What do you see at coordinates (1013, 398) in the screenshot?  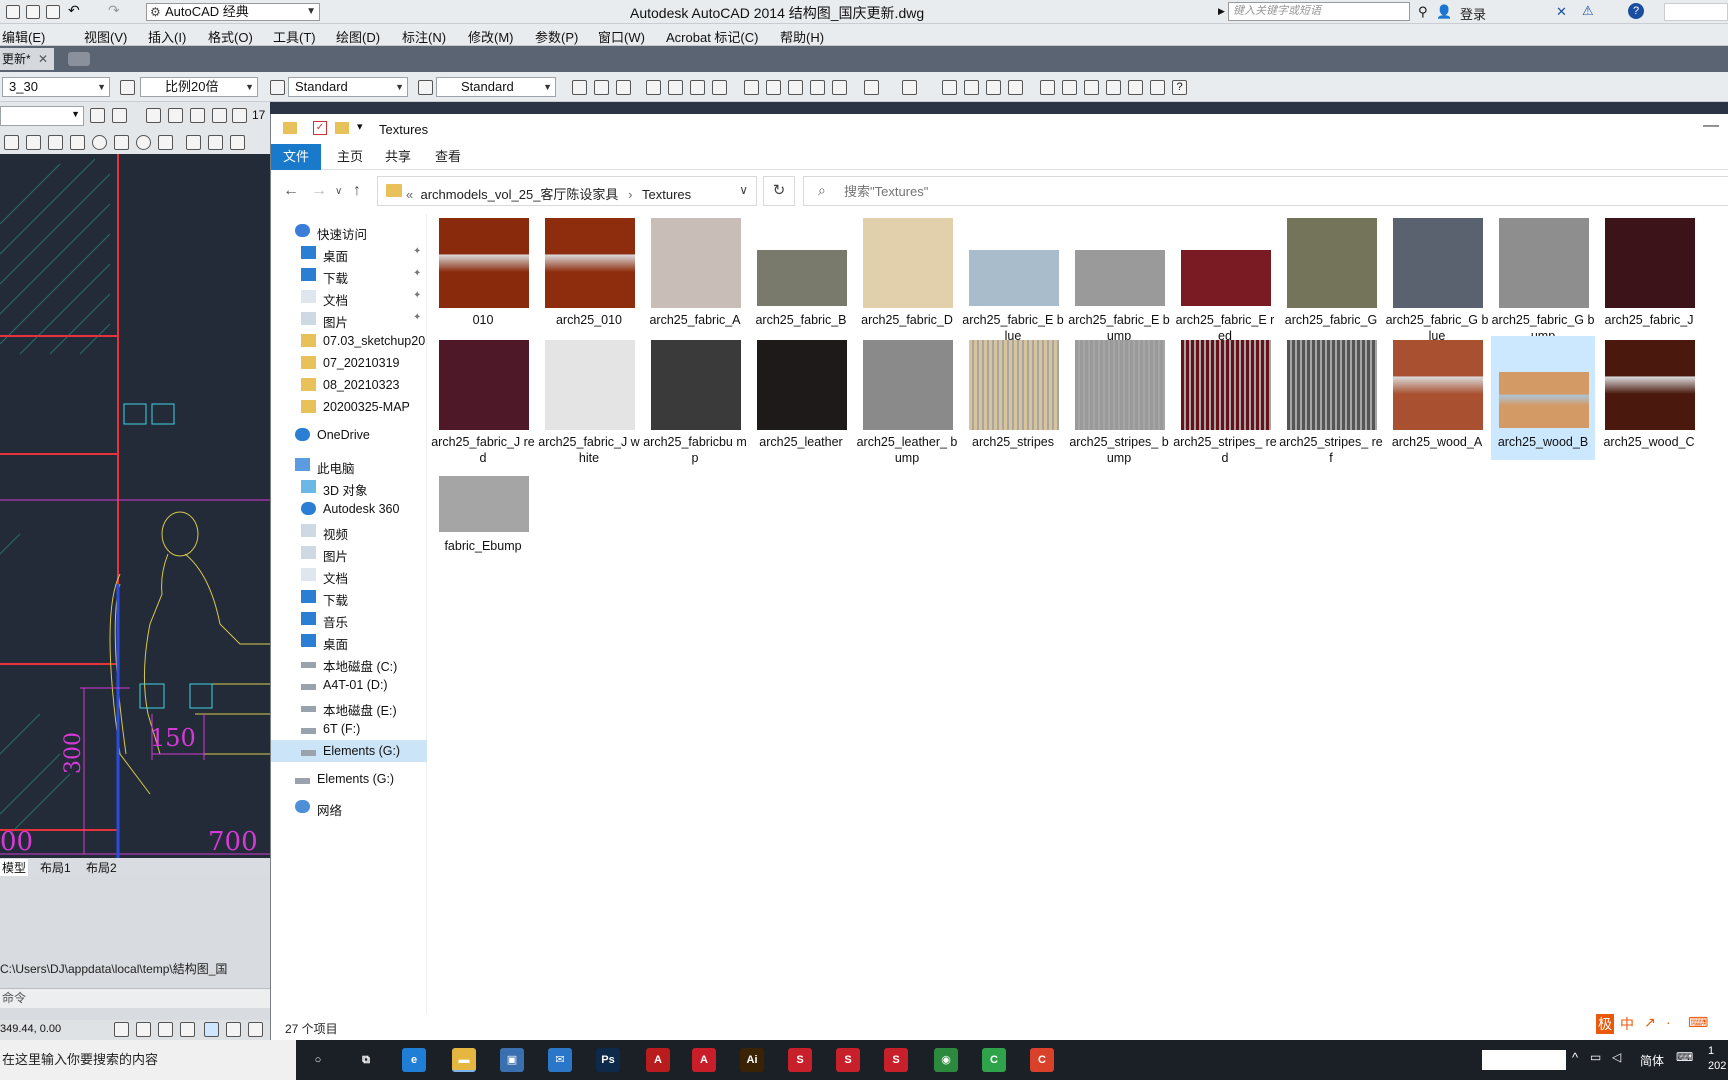 I see `file-item: arch25_stripes` at bounding box center [1013, 398].